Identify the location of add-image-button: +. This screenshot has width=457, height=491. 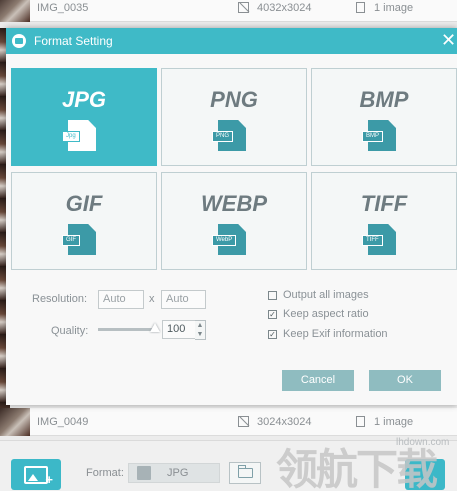
(36, 474).